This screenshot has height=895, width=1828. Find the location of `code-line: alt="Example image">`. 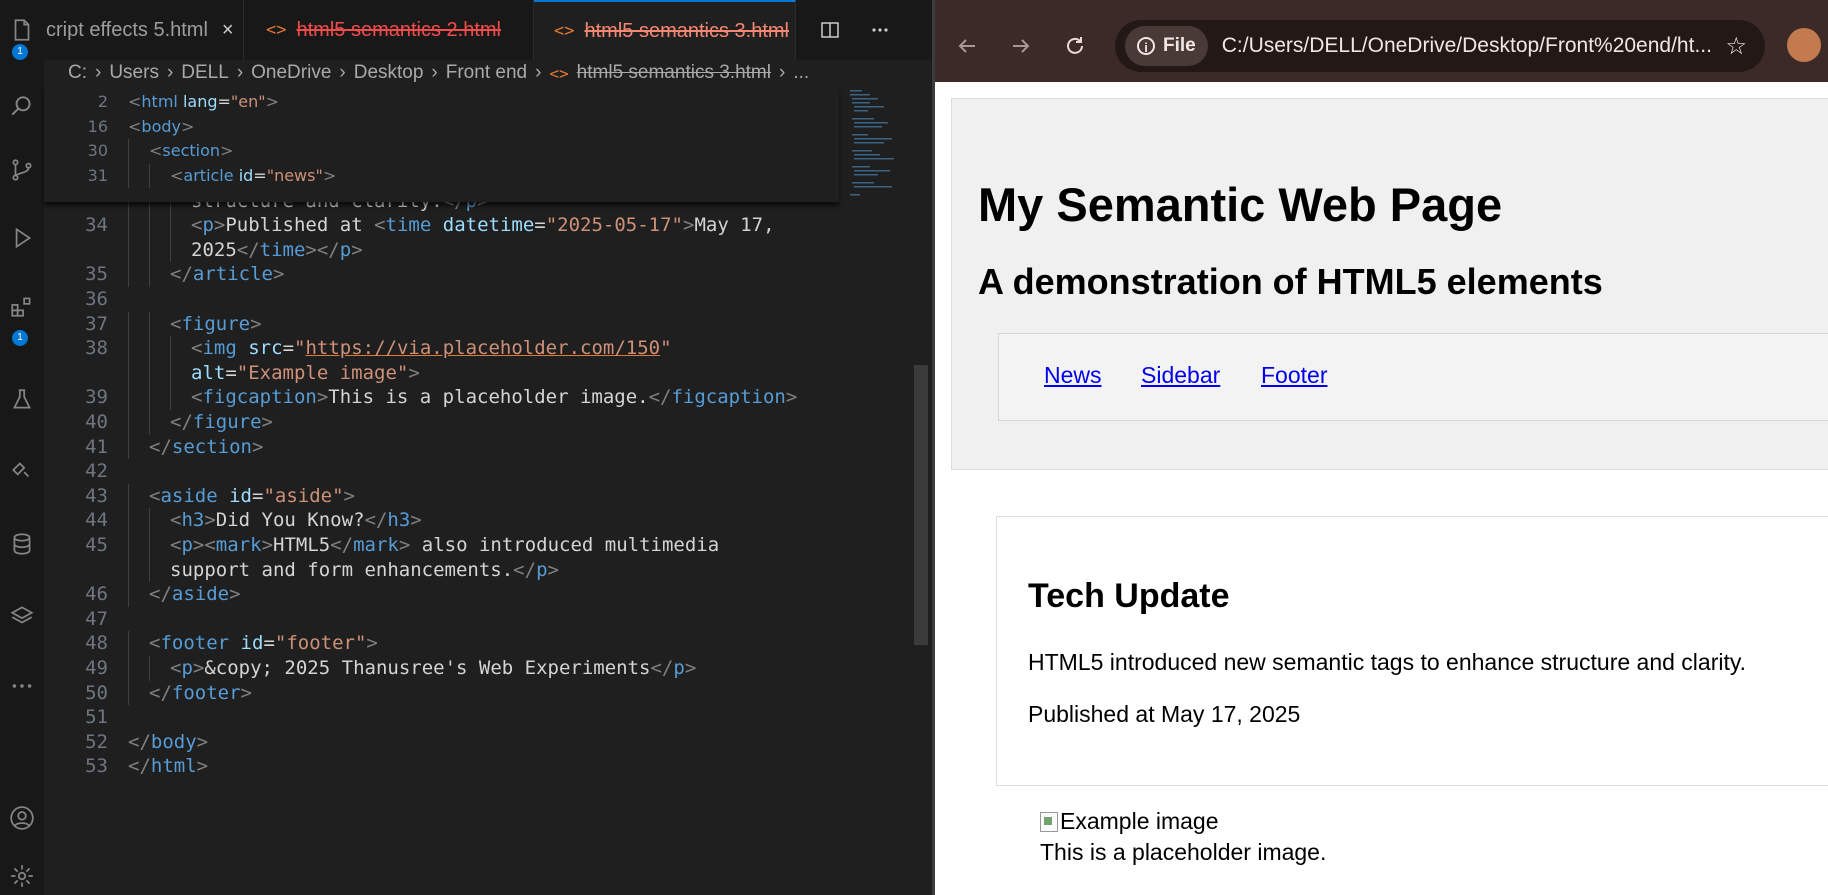

code-line: alt="Example image"> is located at coordinates (469, 373).